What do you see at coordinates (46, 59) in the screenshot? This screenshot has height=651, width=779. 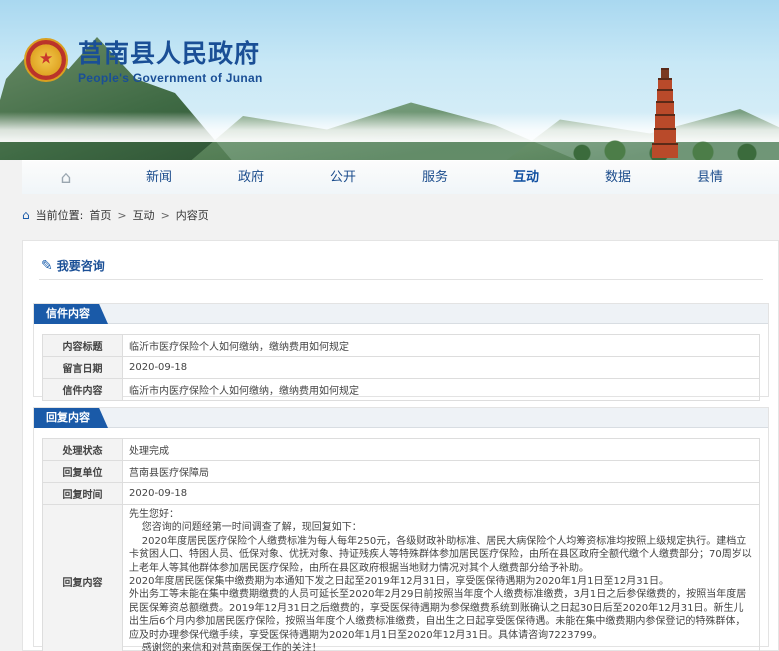 I see `national-emblem-icon` at bounding box center [46, 59].